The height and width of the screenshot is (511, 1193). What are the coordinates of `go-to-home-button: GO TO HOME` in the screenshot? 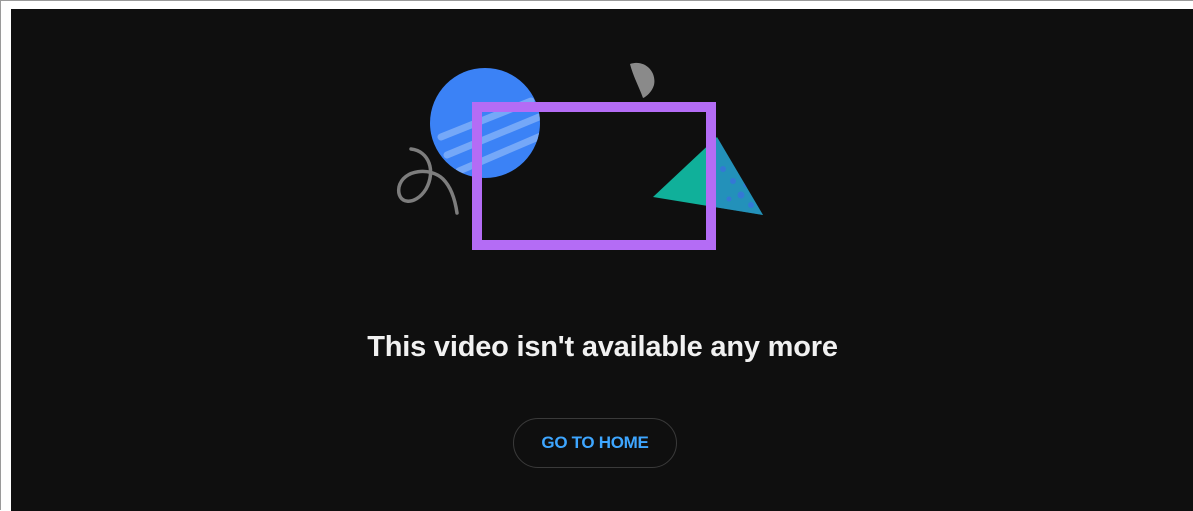 It's located at (595, 443).